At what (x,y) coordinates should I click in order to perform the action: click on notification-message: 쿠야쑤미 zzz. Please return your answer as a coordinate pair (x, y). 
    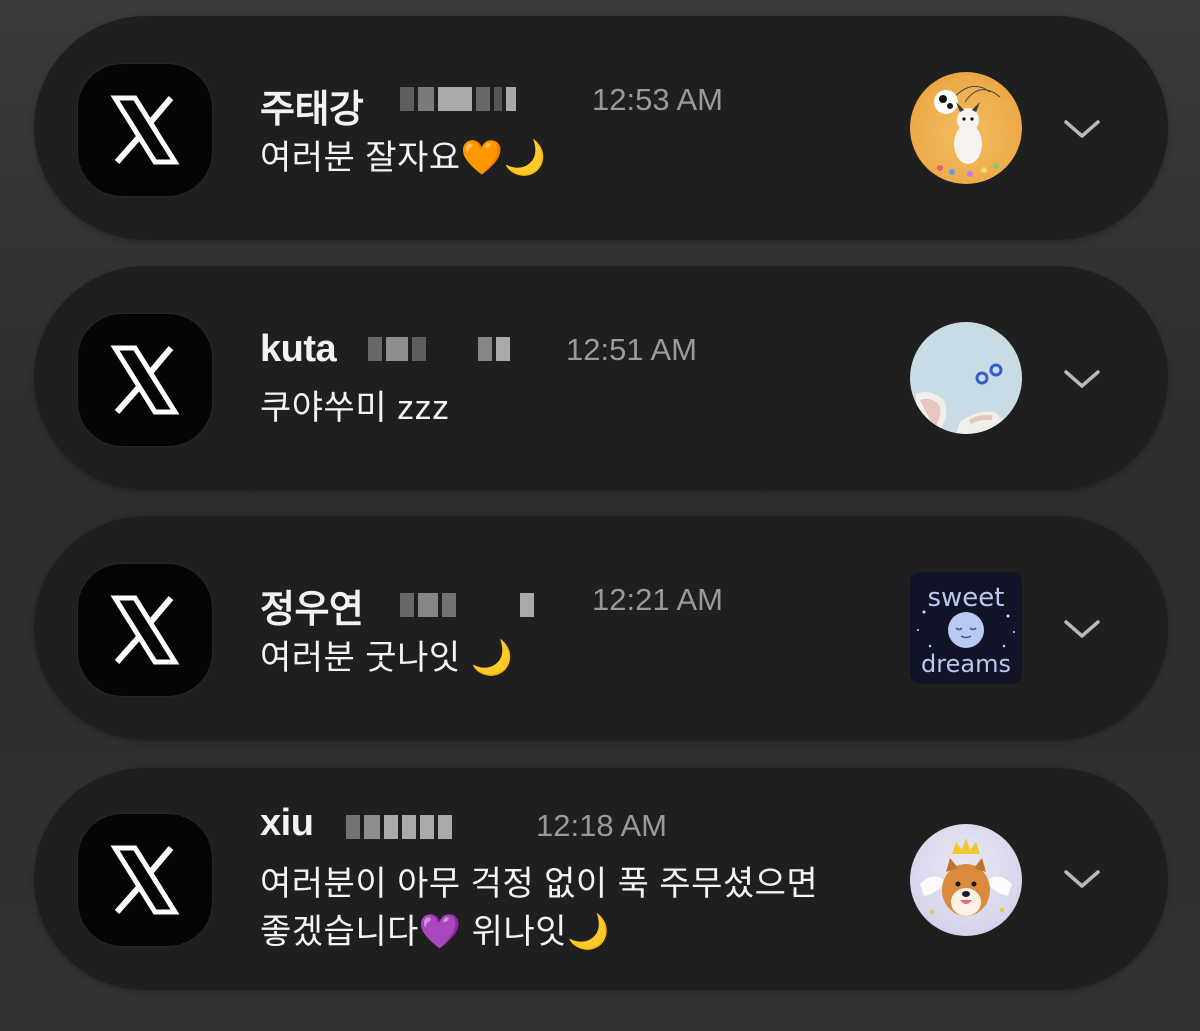
    Looking at the image, I should click on (355, 408).